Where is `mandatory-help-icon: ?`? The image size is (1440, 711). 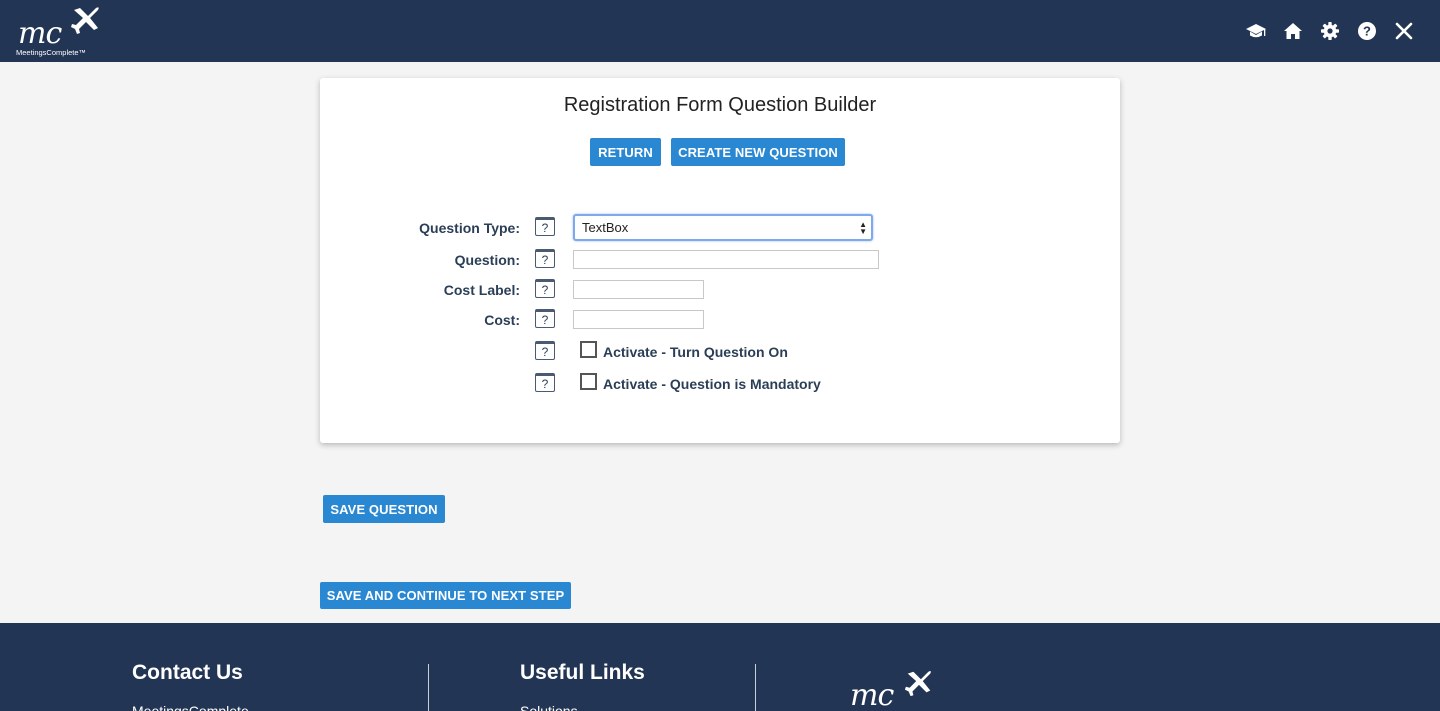 mandatory-help-icon: ? is located at coordinates (545, 382).